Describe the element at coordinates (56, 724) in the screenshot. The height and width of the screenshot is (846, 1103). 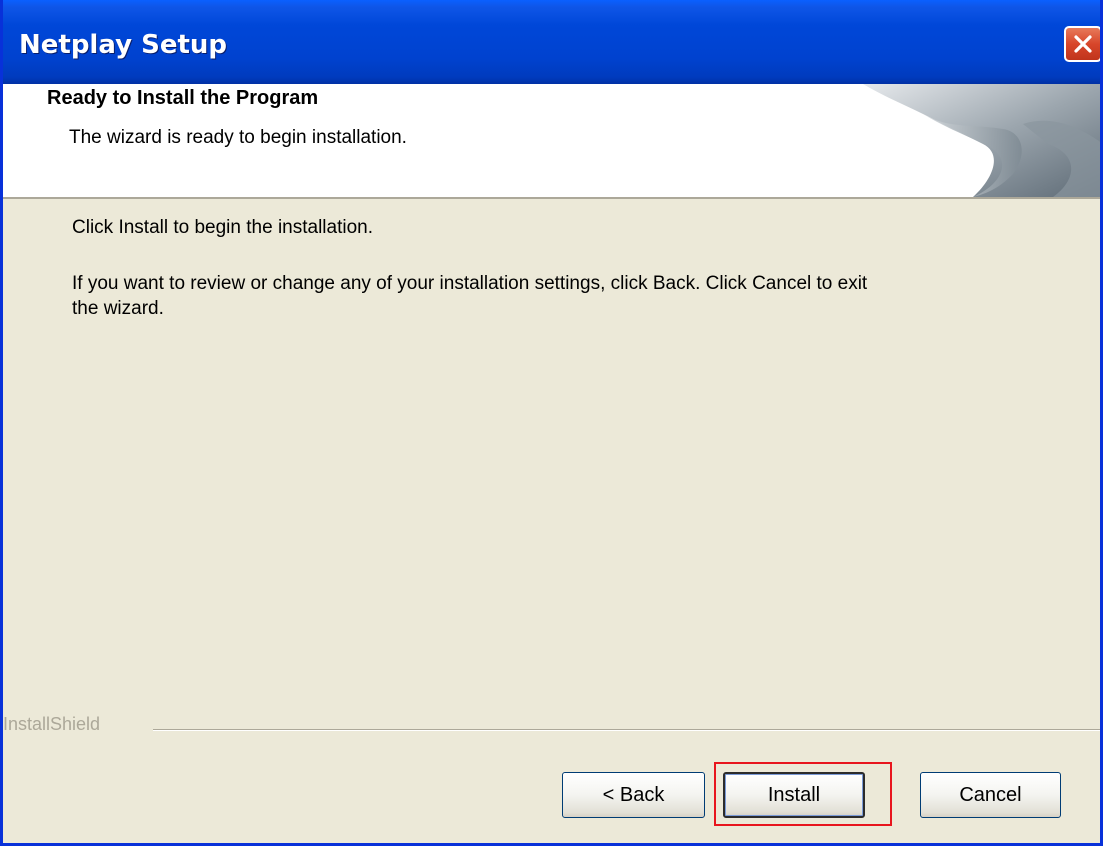
I see `installshield-label: InstallShield` at that location.